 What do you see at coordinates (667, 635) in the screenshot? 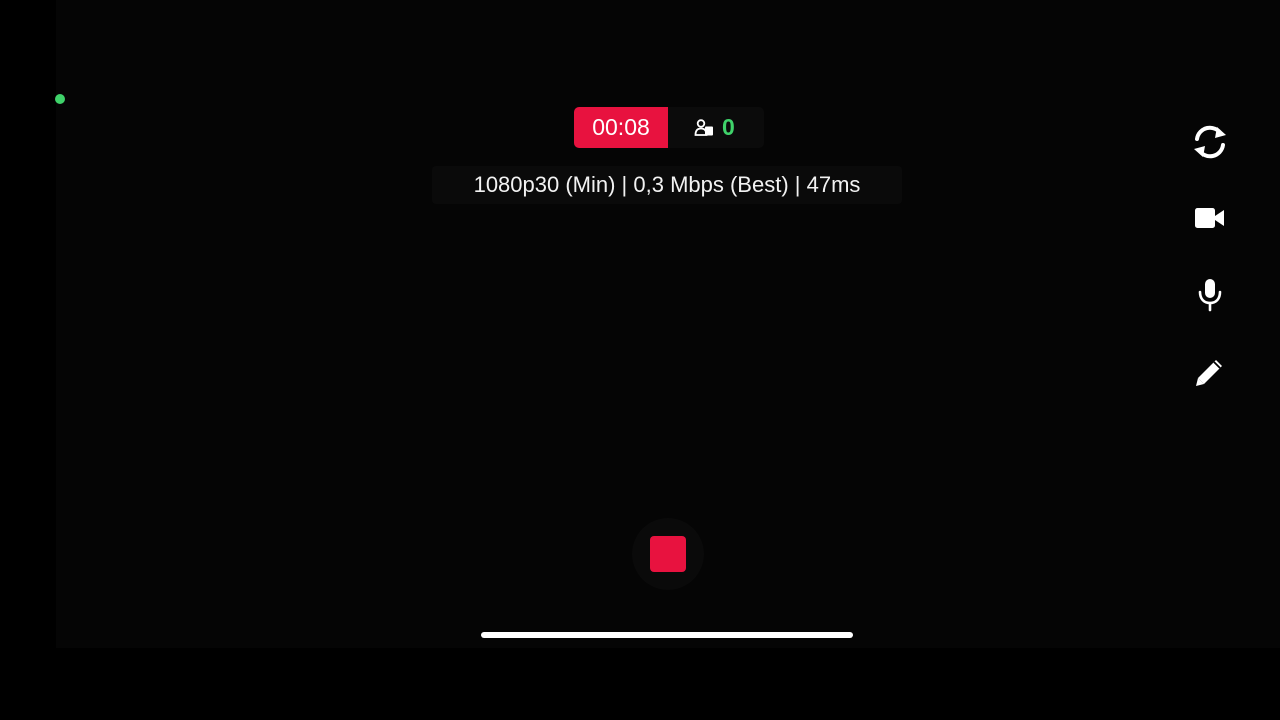
I see `home-indicator` at bounding box center [667, 635].